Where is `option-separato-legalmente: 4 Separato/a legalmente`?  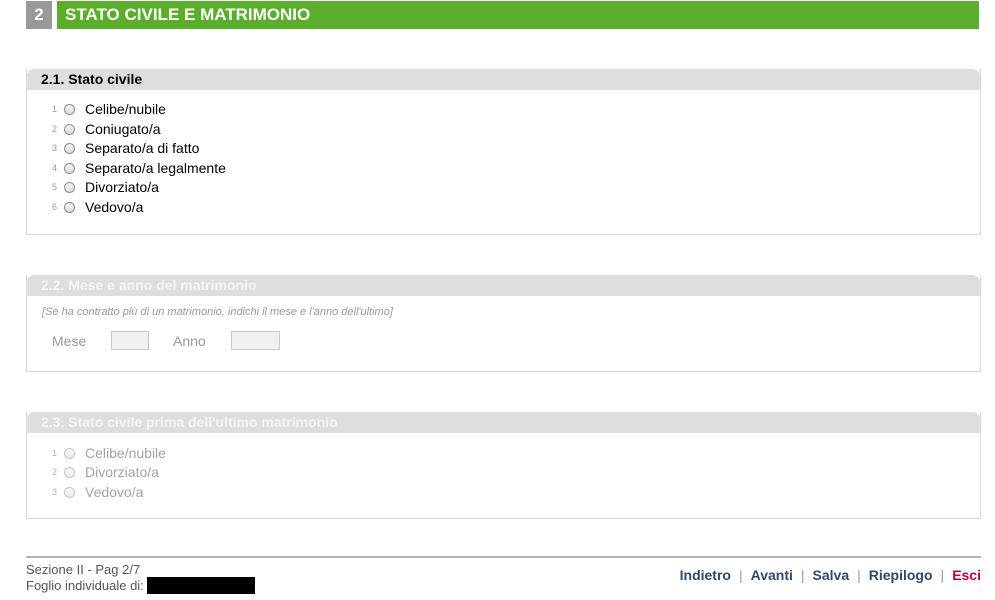
option-separato-legalmente: 4 Separato/a legalmente is located at coordinates (126, 168).